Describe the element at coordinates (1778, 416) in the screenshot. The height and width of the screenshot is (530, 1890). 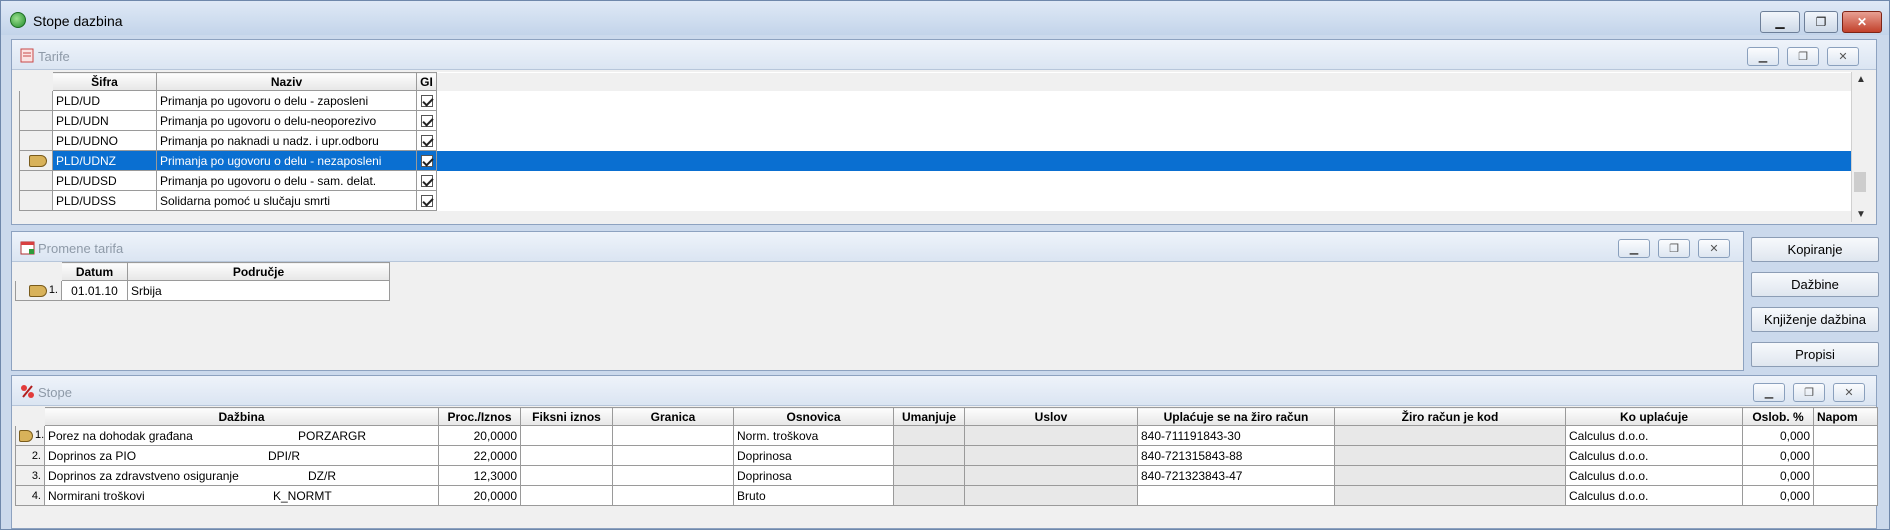
I see `column-header-oslob: Oslob. %` at that location.